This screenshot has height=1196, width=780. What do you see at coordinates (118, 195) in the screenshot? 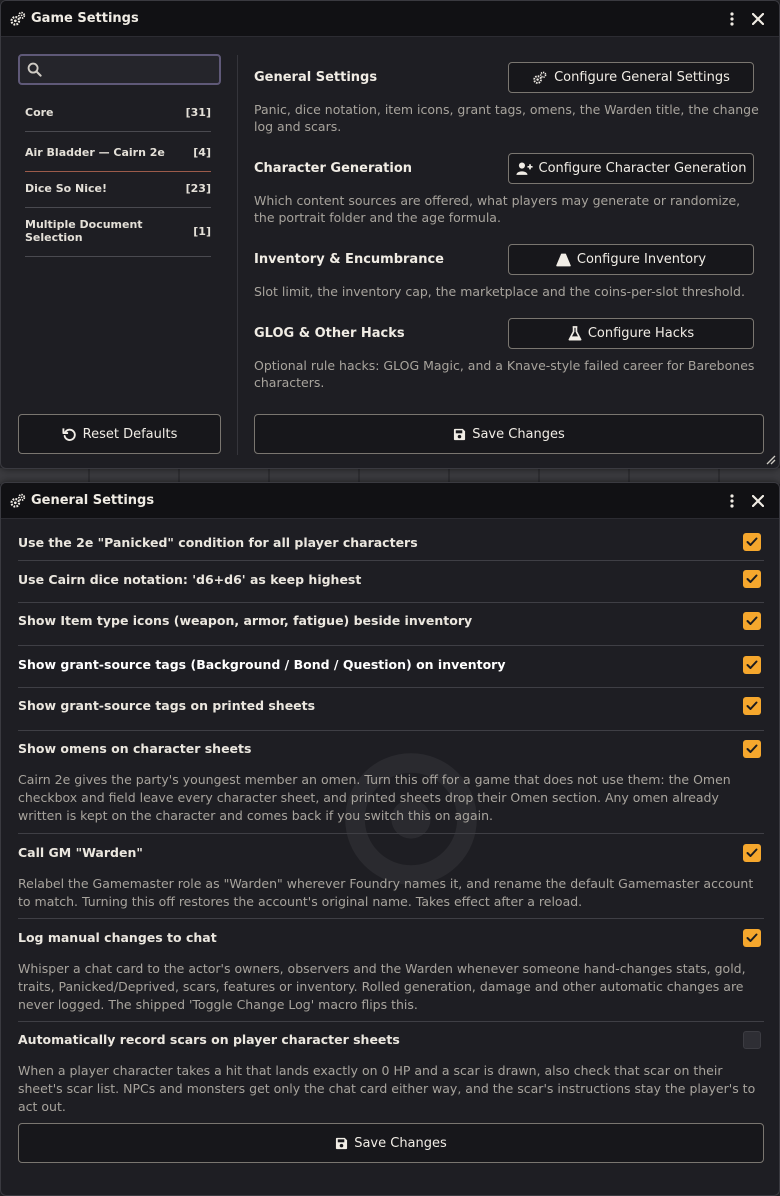
I see `category-dice-so-nice: Dice So Nice! [23]` at bounding box center [118, 195].